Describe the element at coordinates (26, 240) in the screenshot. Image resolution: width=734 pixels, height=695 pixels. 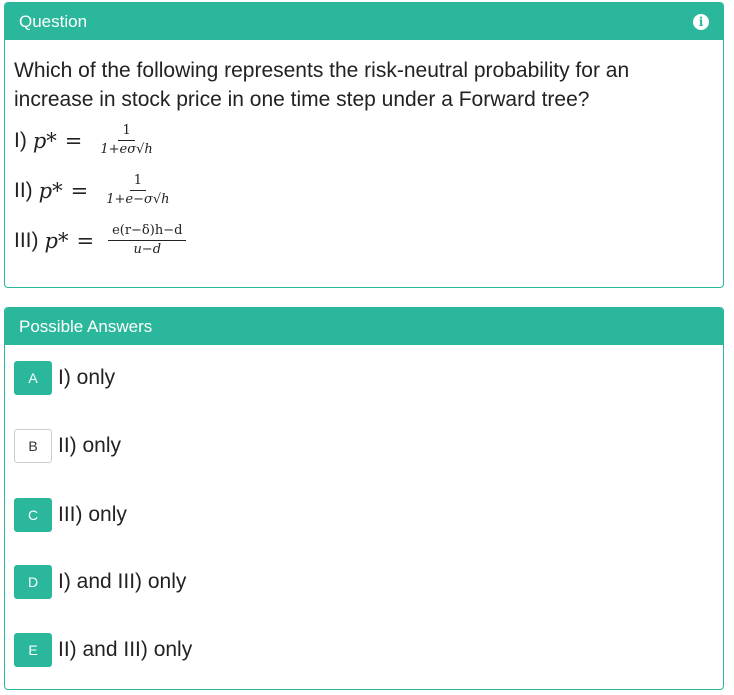
I see `option-label: III)` at that location.